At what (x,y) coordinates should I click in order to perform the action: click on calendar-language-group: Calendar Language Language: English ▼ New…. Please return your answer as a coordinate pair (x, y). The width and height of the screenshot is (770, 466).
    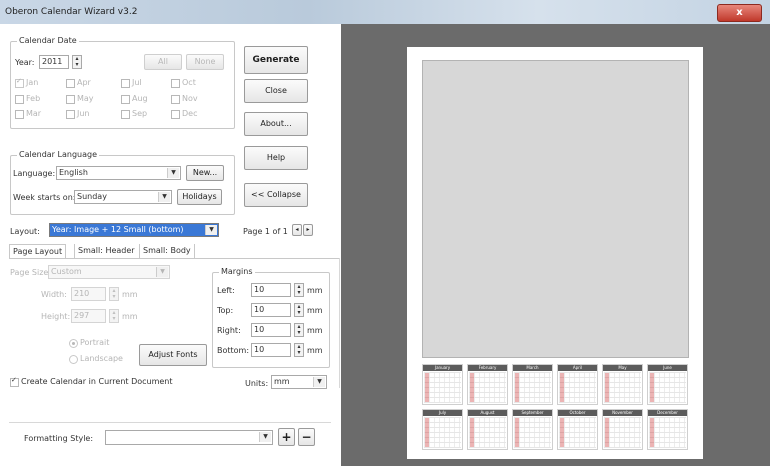
    Looking at the image, I should click on (122, 182).